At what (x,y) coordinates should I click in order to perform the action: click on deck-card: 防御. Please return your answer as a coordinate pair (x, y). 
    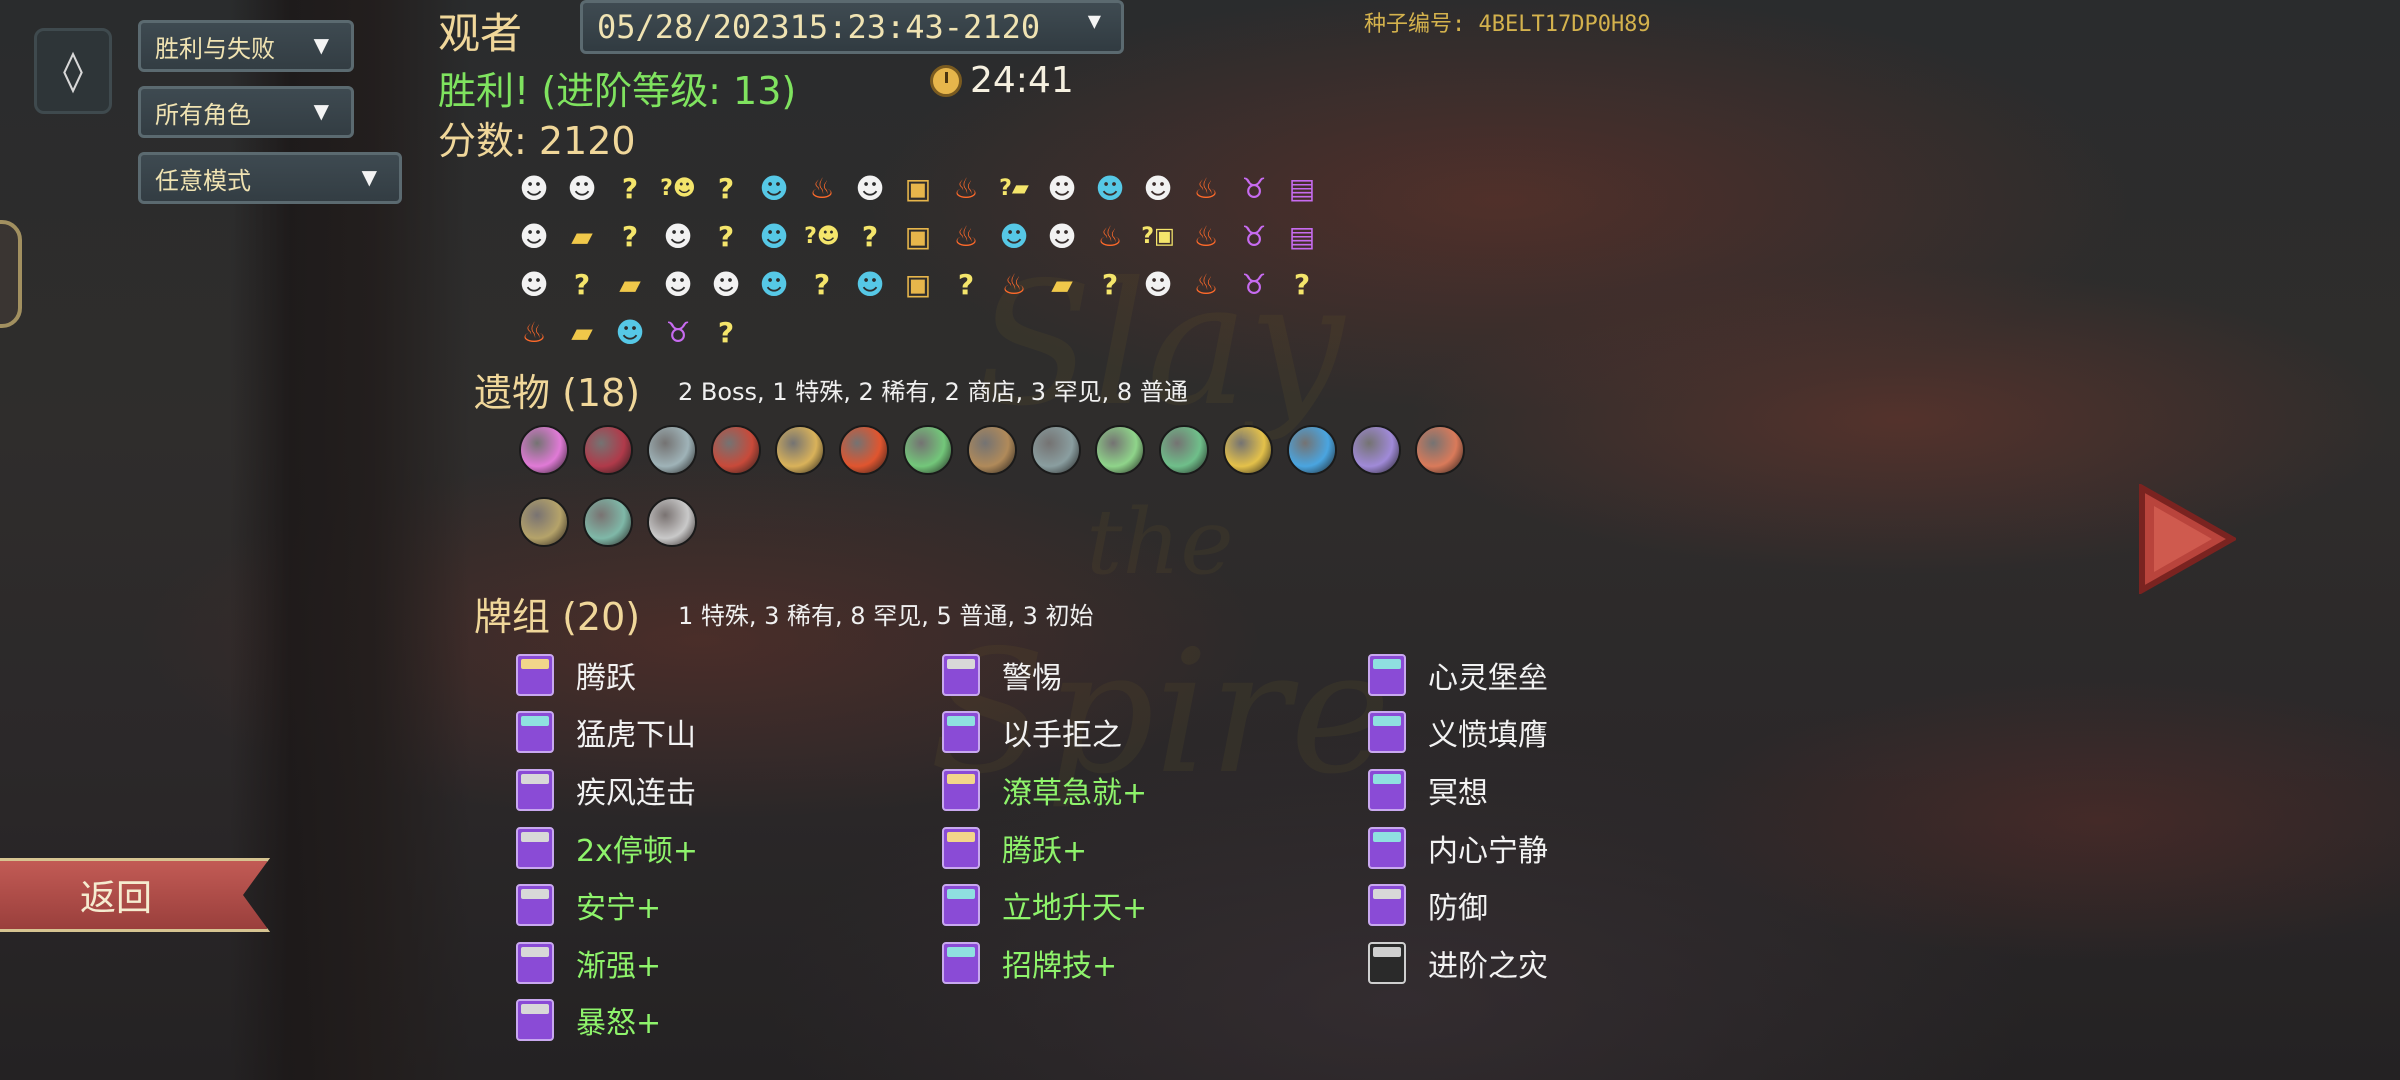
    Looking at the image, I should click on (1578, 905).